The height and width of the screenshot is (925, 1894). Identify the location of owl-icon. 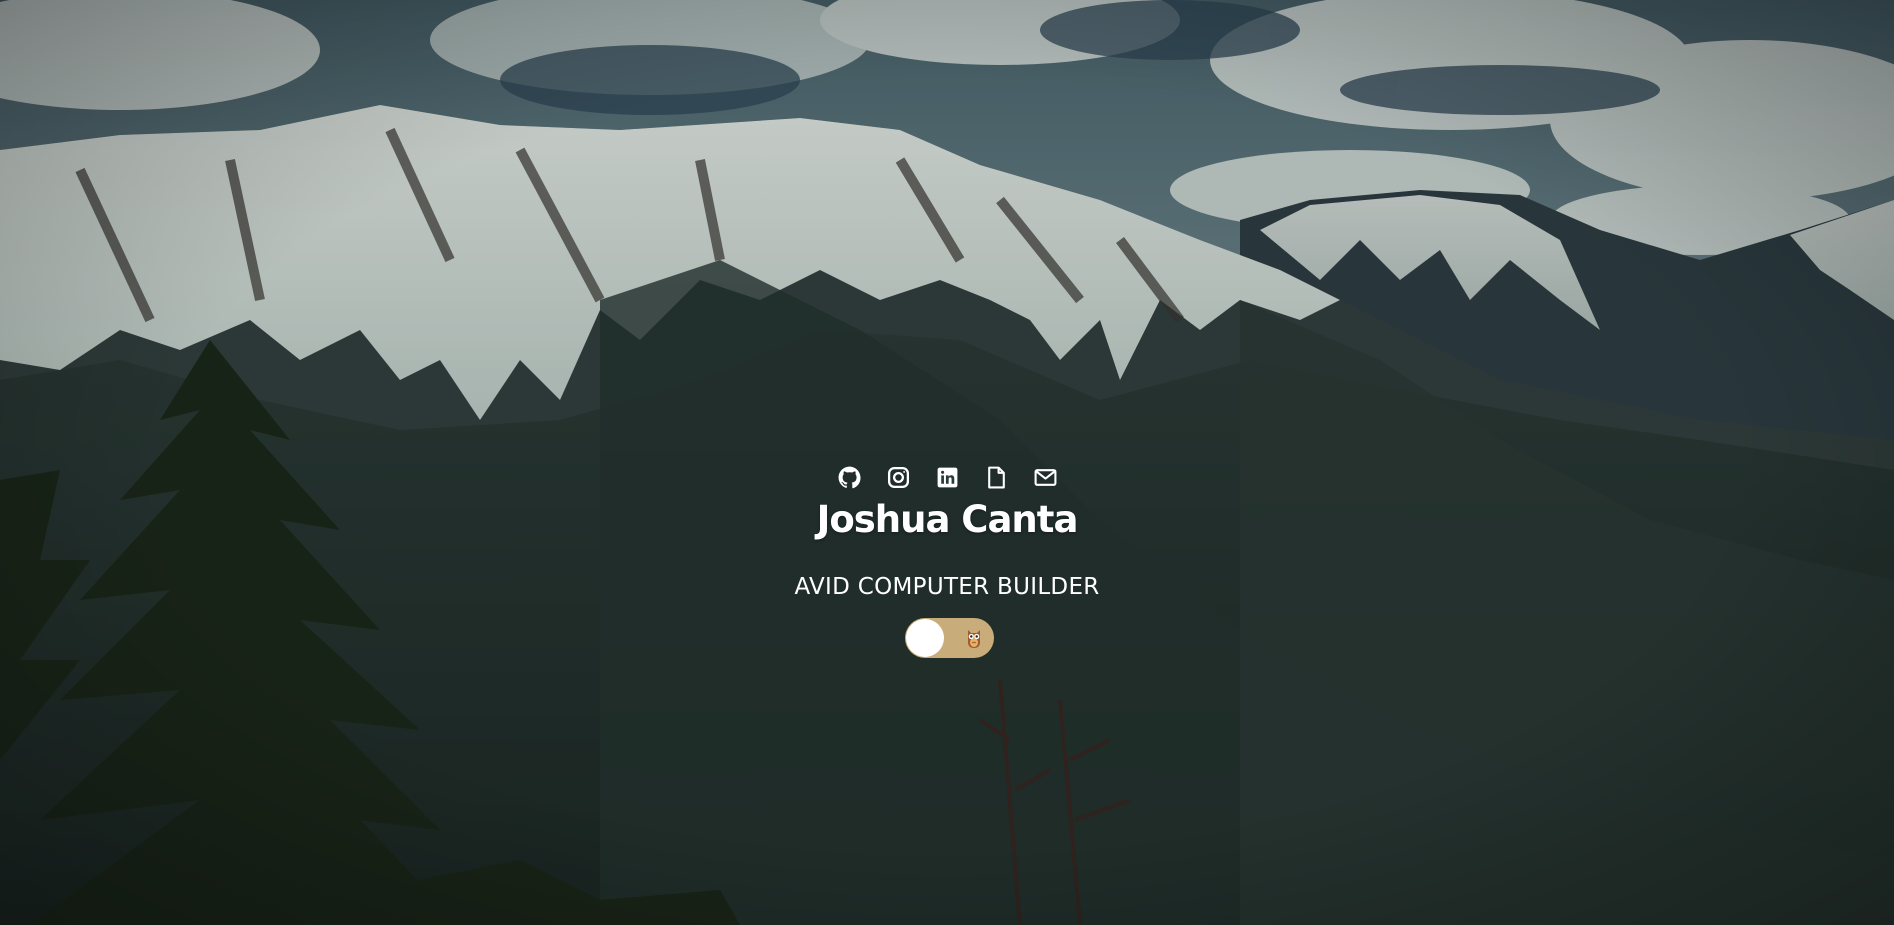
(974, 639).